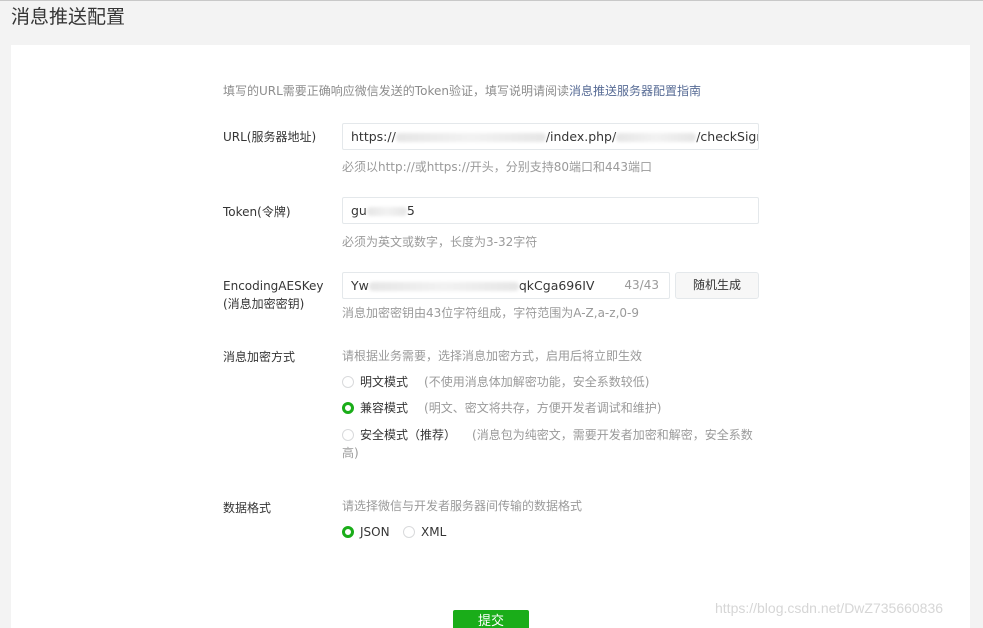 This screenshot has height=628, width=983. I want to click on watermark: https://blog.csdn.net/DwZ735660836, so click(829, 608).